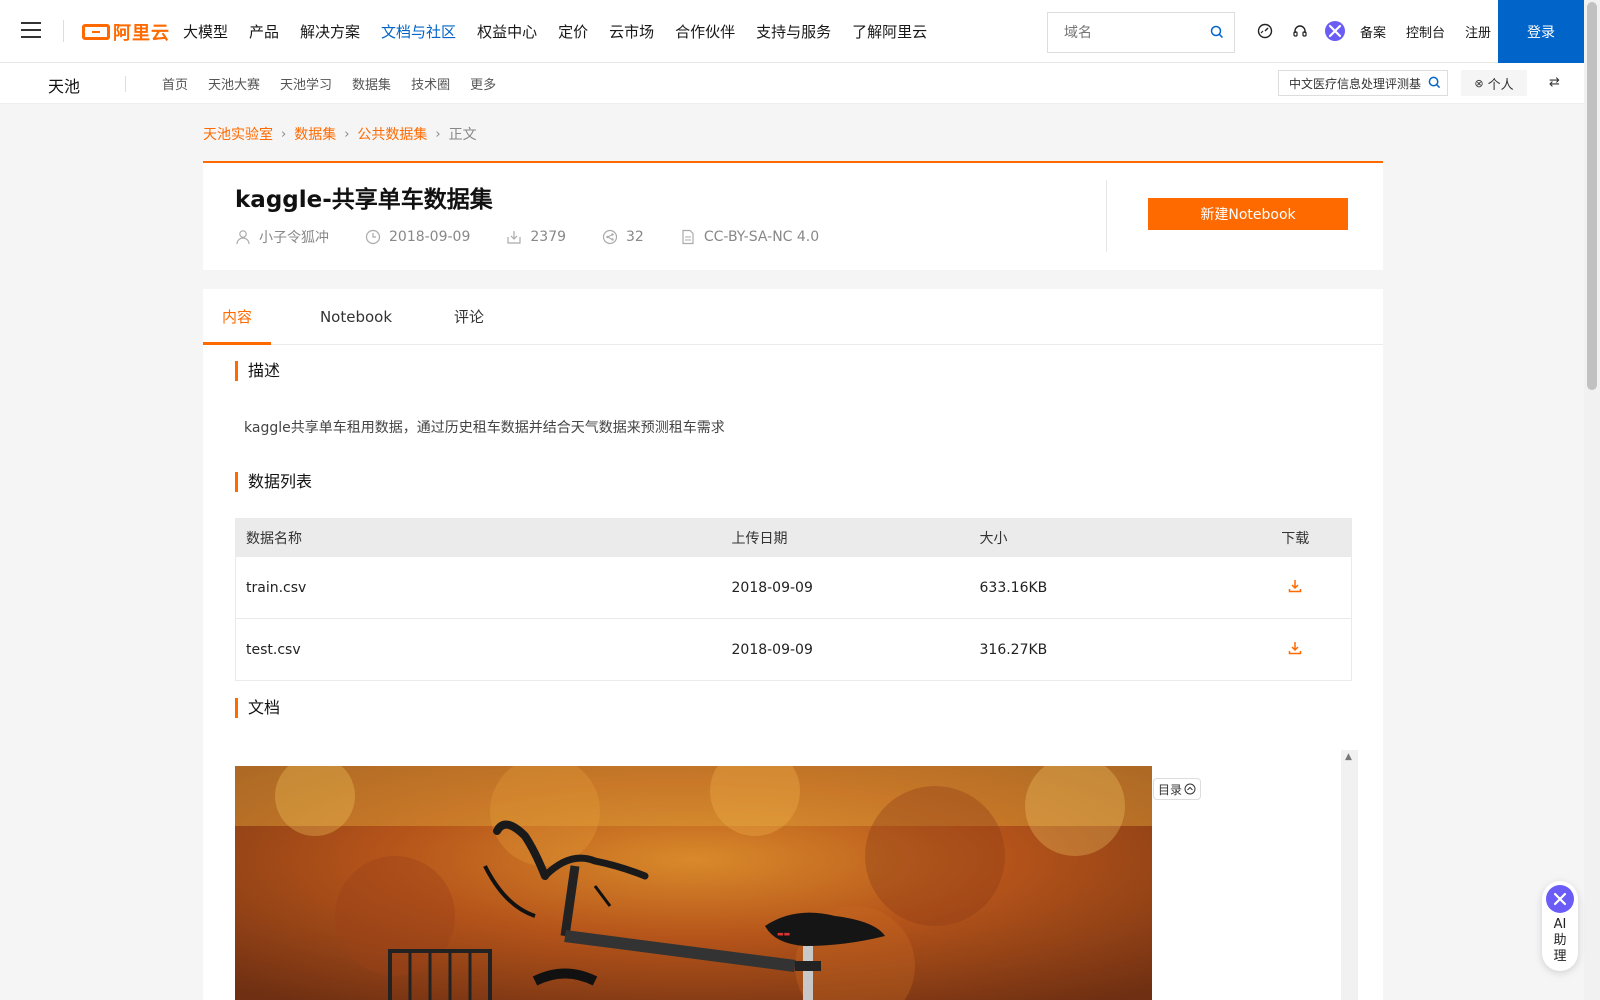 The width and height of the screenshot is (1600, 1000). I want to click on nav-item-benefits: 权益中心, so click(507, 31).